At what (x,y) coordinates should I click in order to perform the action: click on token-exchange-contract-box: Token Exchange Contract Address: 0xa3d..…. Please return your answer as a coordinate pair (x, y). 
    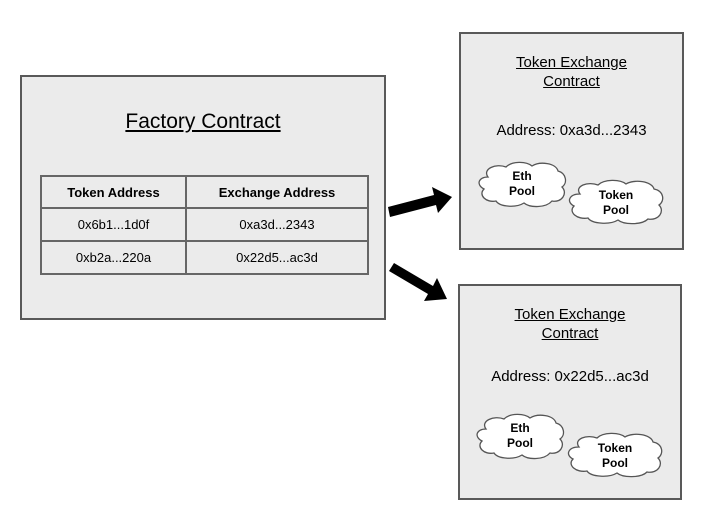
    Looking at the image, I should click on (571, 141).